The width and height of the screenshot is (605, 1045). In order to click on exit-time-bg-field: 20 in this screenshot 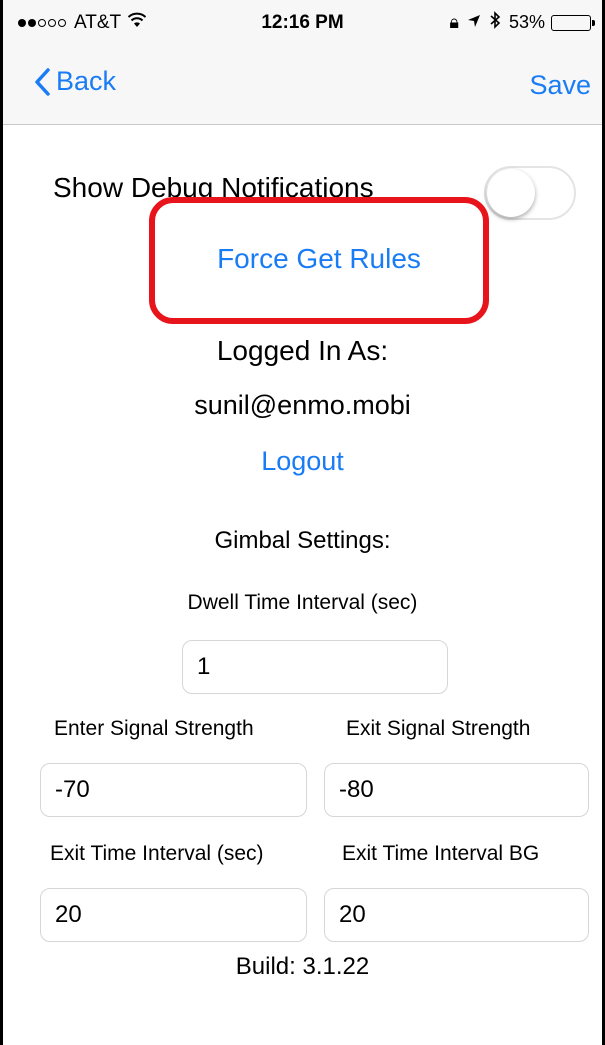, I will do `click(456, 915)`.